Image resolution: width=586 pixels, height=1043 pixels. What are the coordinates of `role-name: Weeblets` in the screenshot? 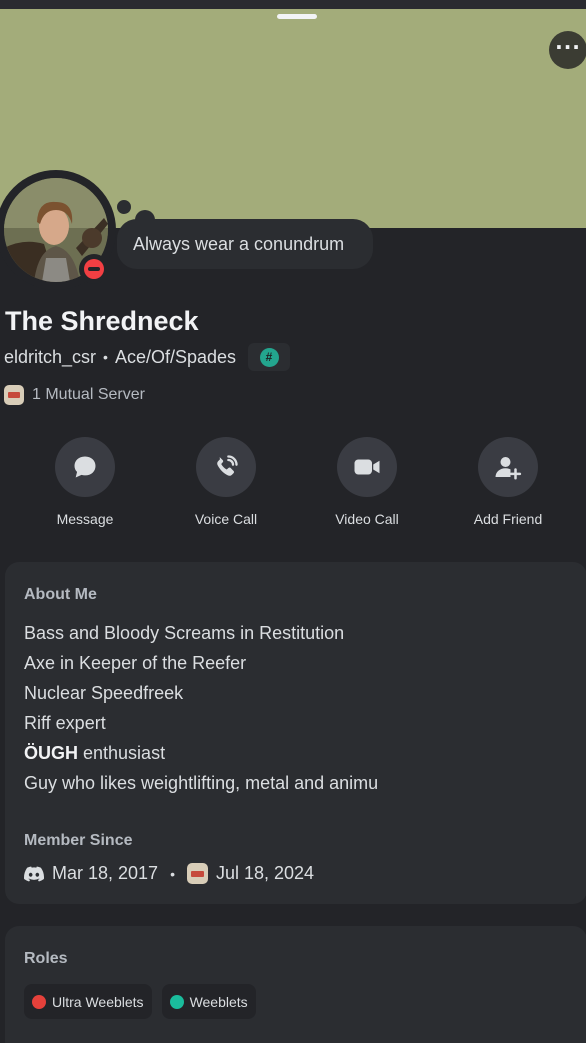 It's located at (218, 1001).